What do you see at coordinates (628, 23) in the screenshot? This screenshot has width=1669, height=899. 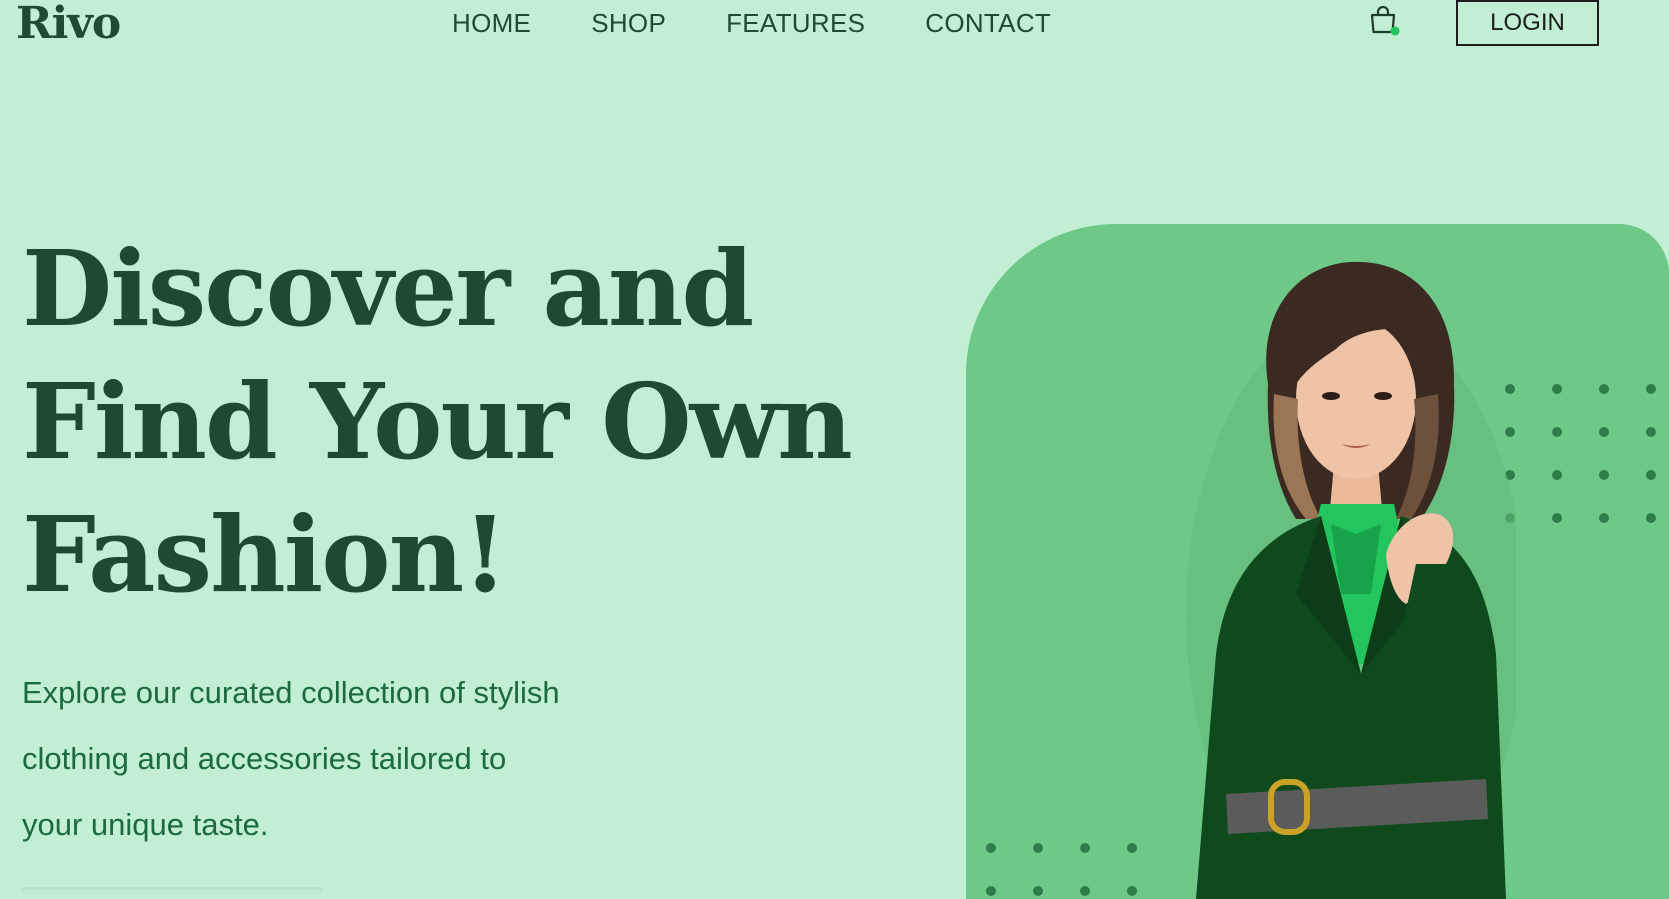 I see `nav-shop: SHOP` at bounding box center [628, 23].